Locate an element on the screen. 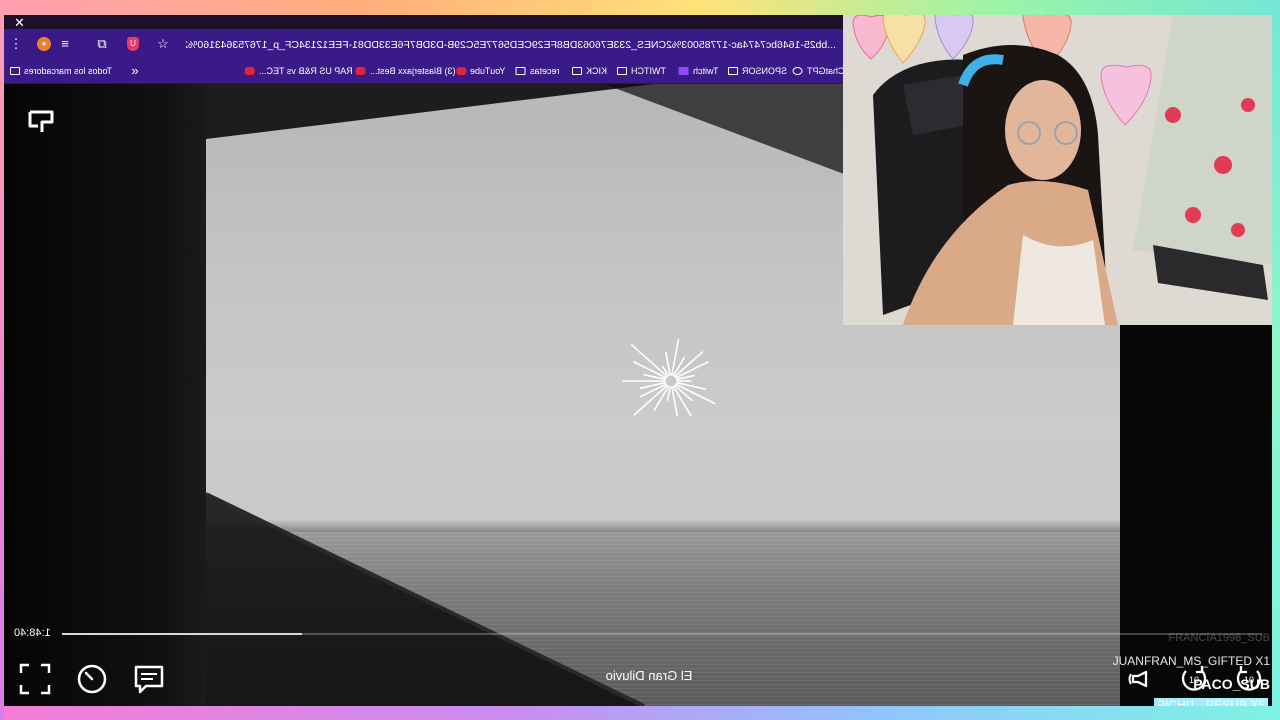  webcam-overlay is located at coordinates (1057, 170).